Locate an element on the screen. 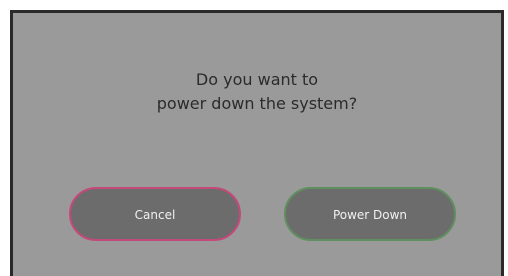 This screenshot has height=276, width=508. dialog-message-line-2: power down the system? is located at coordinates (257, 103).